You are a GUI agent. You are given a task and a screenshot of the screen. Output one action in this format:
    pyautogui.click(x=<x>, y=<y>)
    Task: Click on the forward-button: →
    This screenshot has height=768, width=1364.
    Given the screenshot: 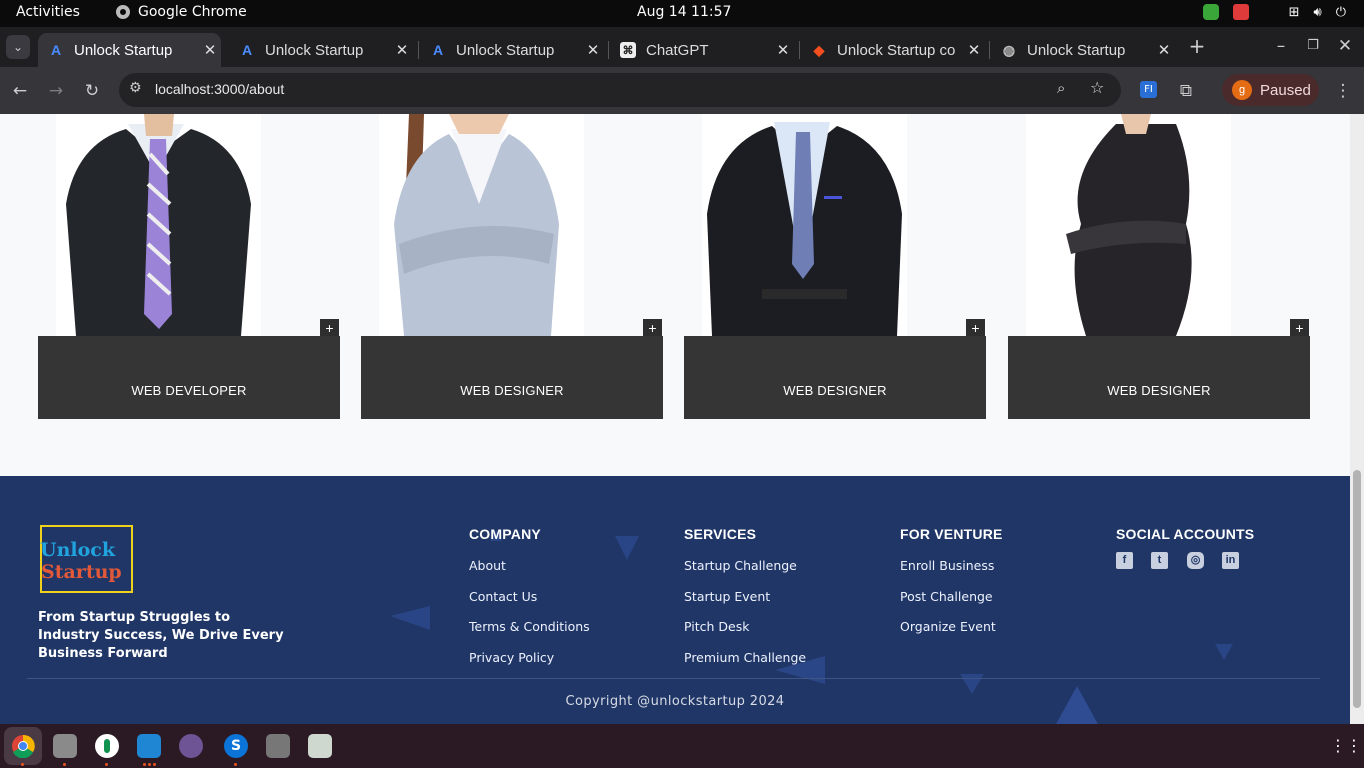 What is the action you would take?
    pyautogui.click(x=56, y=91)
    